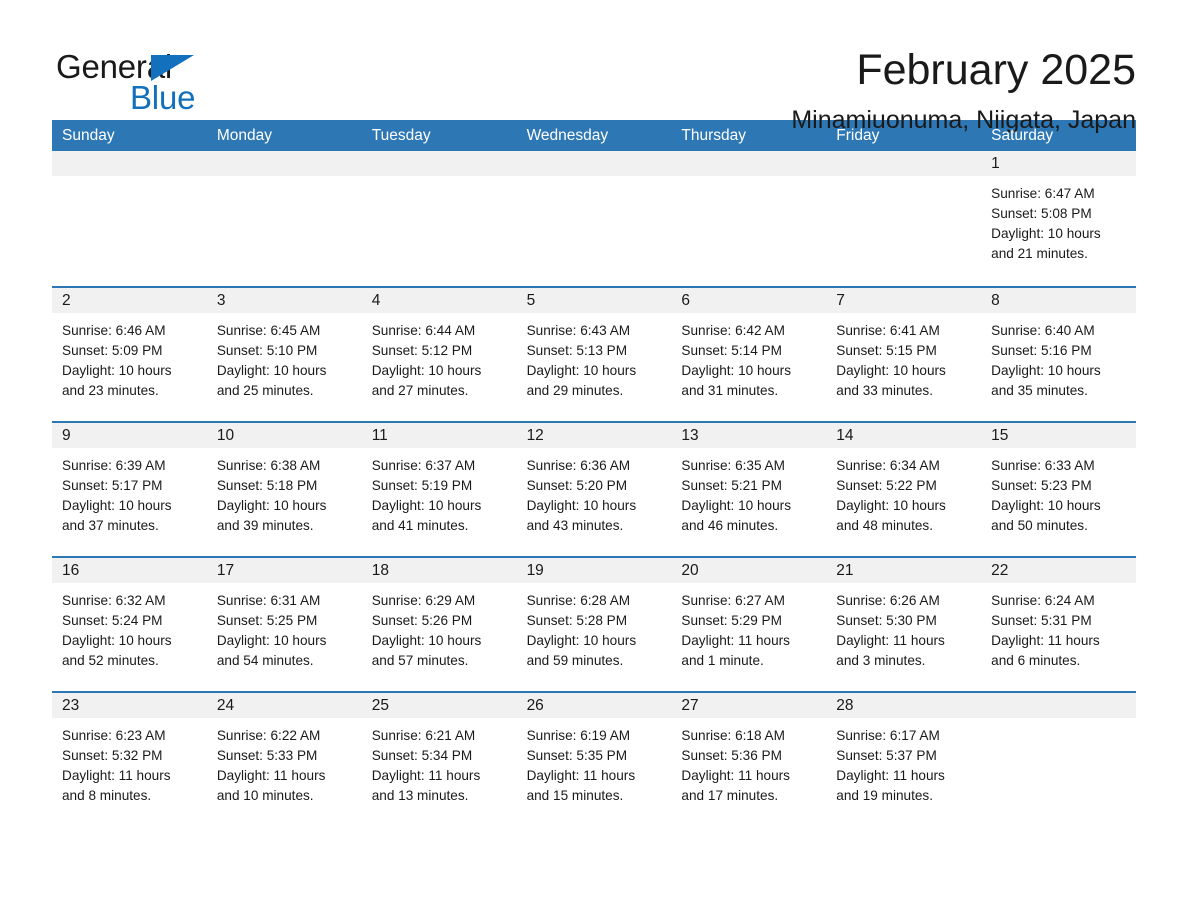 This screenshot has width=1188, height=918. Describe the element at coordinates (112, 485) in the screenshot. I see `sunset-text: Sunset: 5:17 PM` at that location.